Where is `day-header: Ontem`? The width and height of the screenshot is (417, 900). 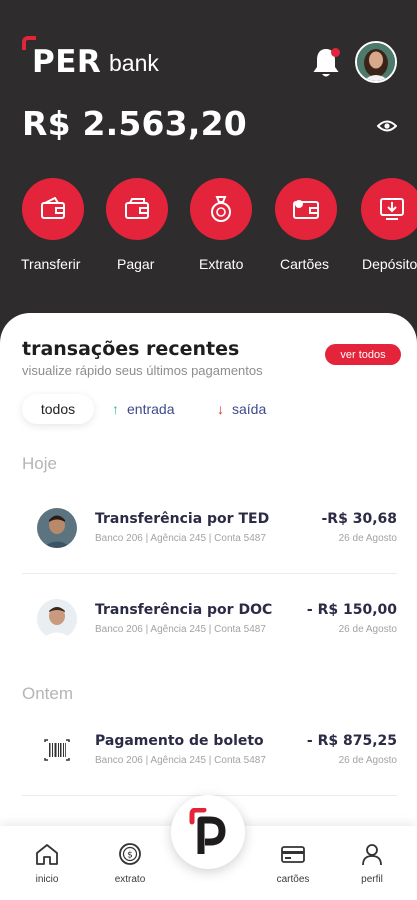 day-header: Ontem is located at coordinates (48, 693).